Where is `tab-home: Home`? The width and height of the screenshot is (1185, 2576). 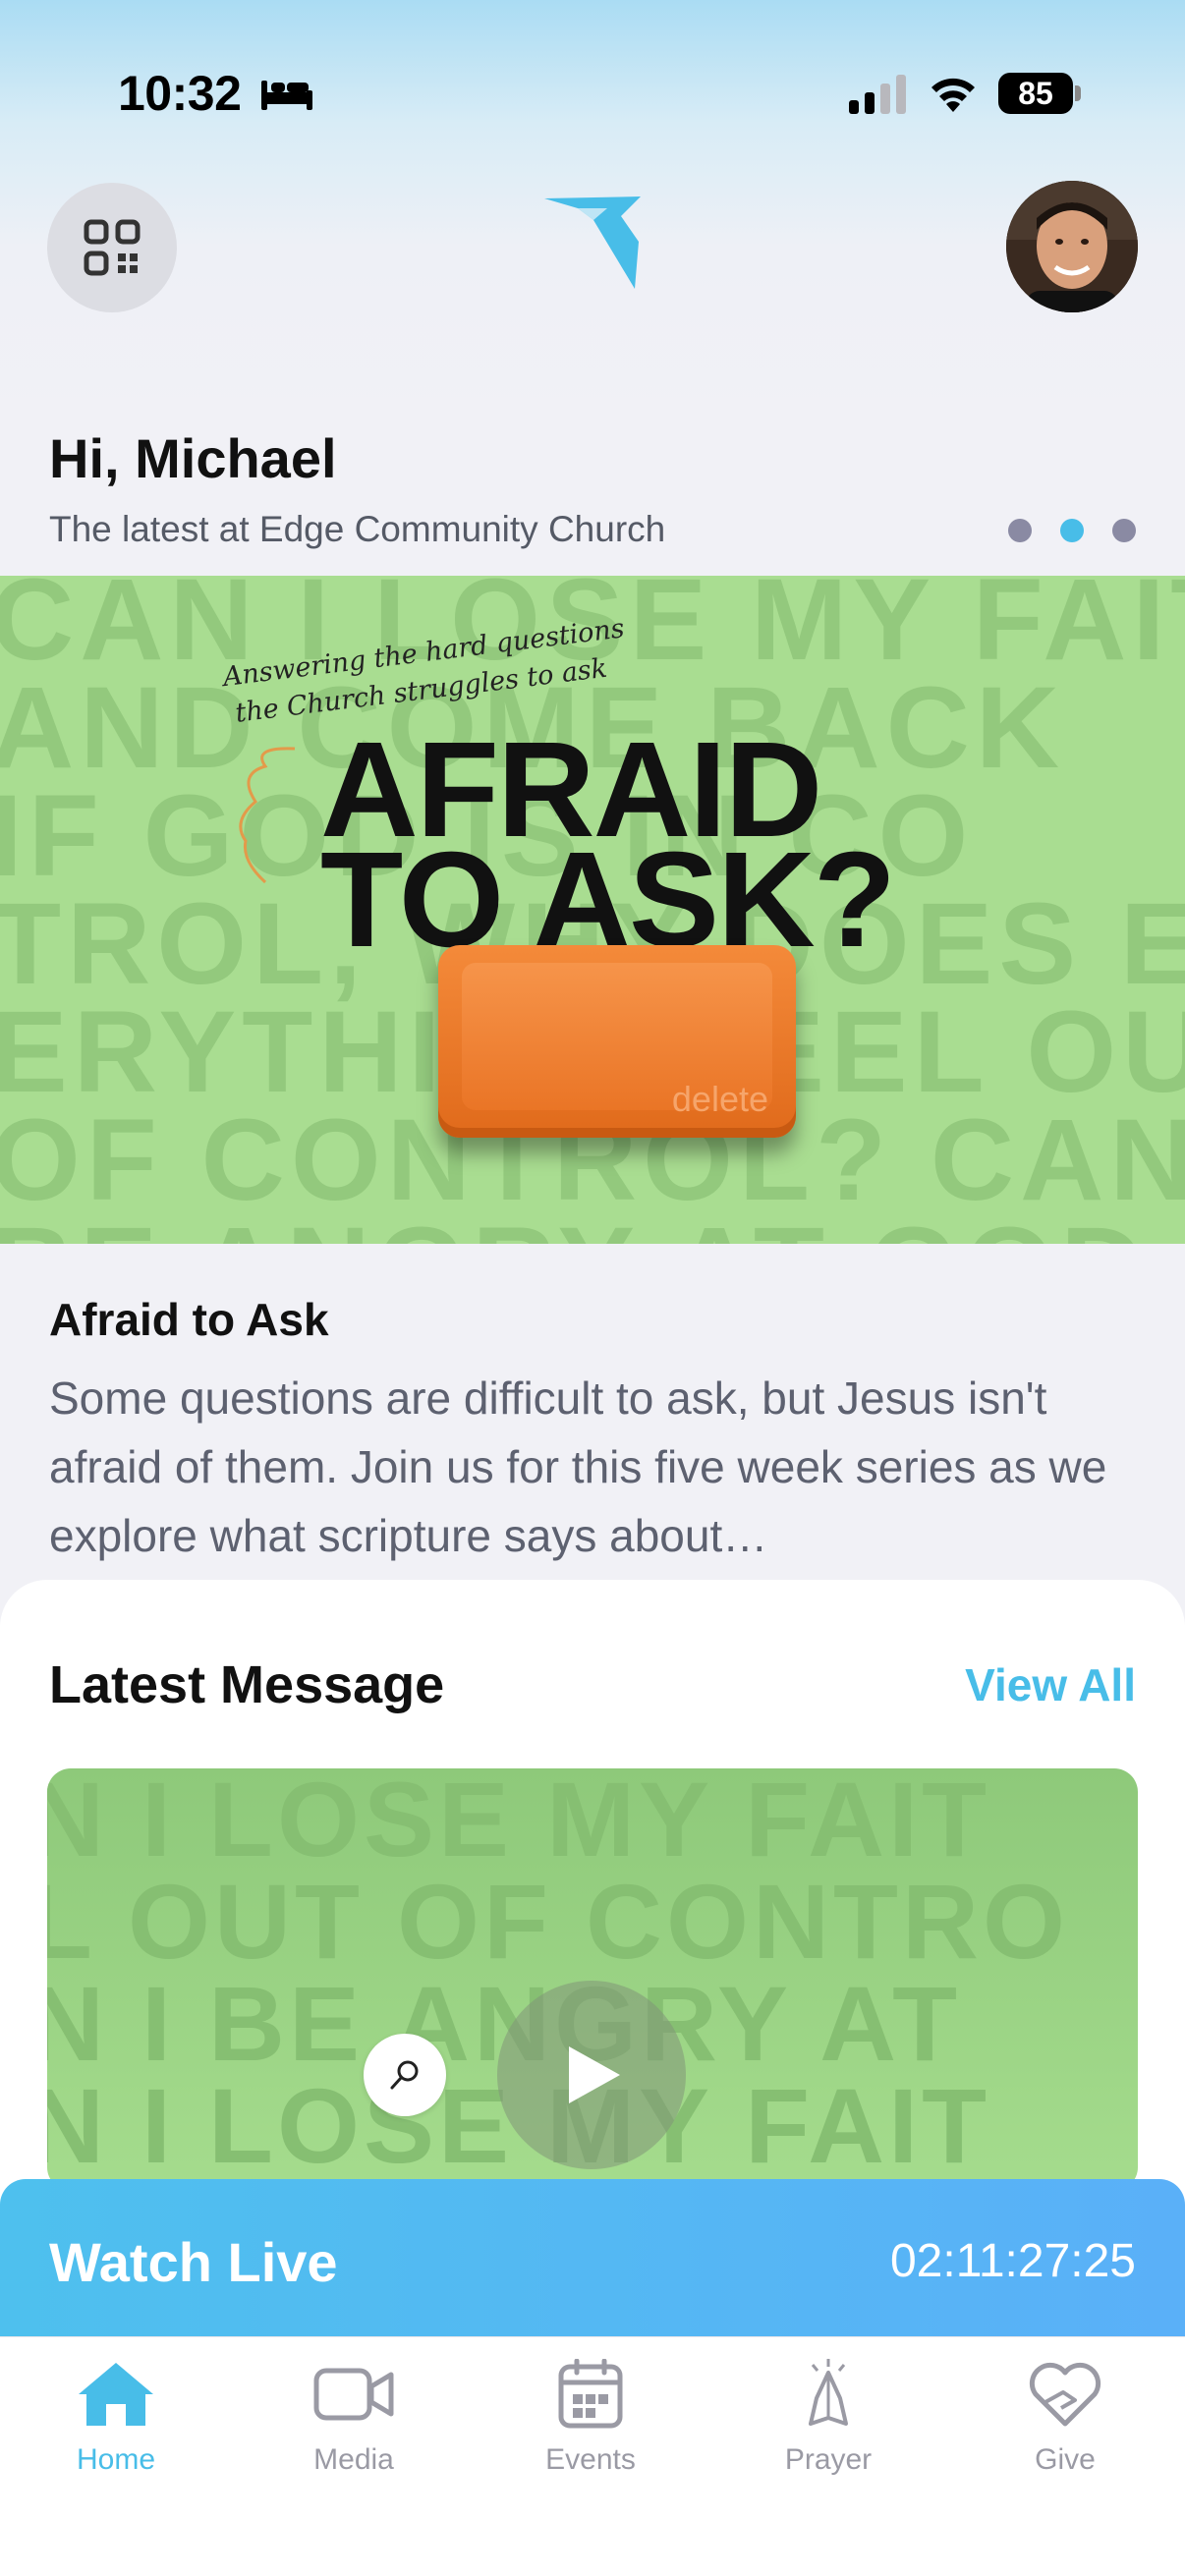
tab-home: Home is located at coordinates (116, 2423).